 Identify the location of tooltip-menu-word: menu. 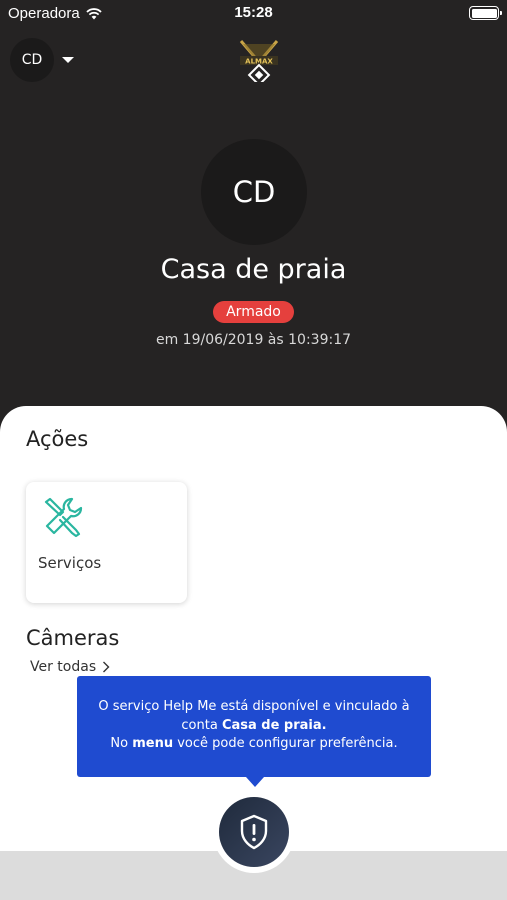
(153, 743).